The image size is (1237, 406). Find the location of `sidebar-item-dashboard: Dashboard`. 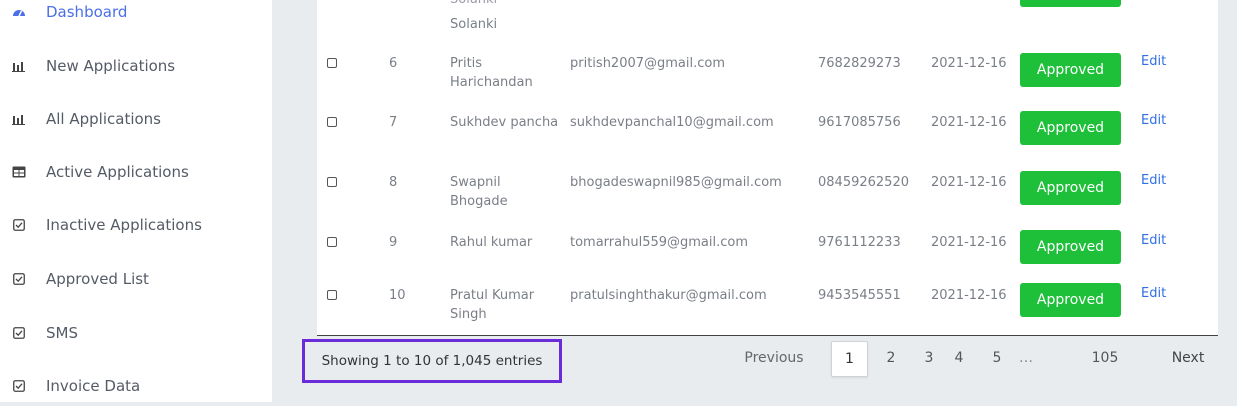

sidebar-item-dashboard: Dashboard is located at coordinates (136, 16).